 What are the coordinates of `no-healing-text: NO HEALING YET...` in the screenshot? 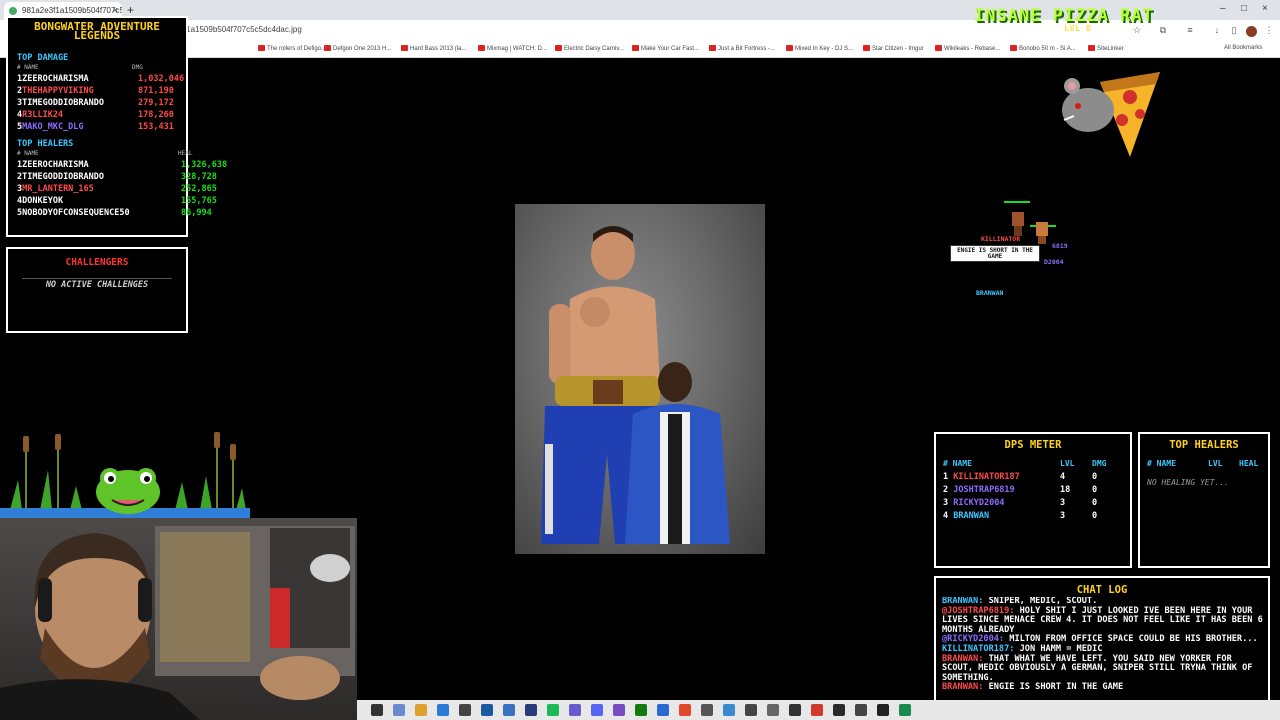 It's located at (1188, 482).